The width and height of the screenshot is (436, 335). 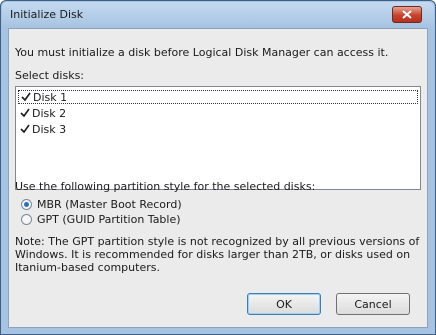 What do you see at coordinates (218, 97) in the screenshot?
I see `list-item-disk-1: Disk 1` at bounding box center [218, 97].